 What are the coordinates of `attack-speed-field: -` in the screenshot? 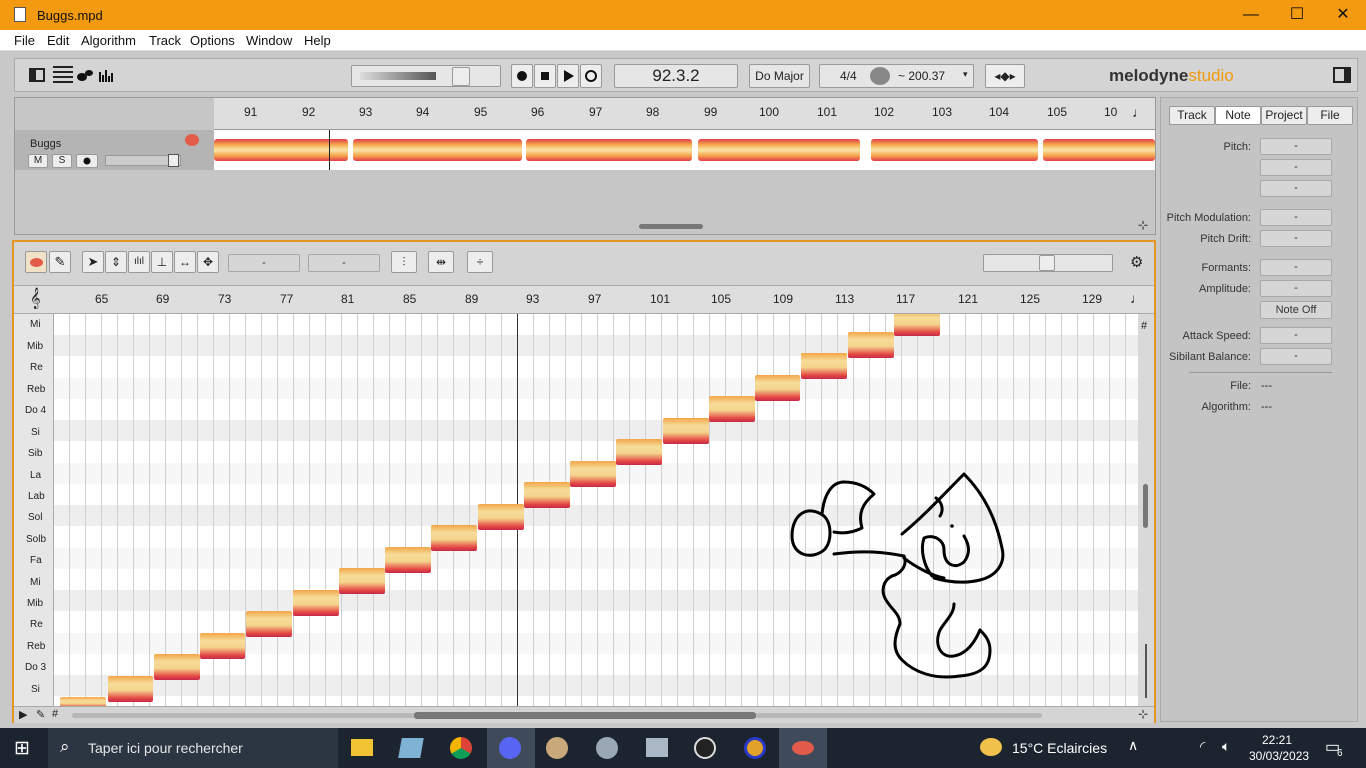 It's located at (1296, 335).